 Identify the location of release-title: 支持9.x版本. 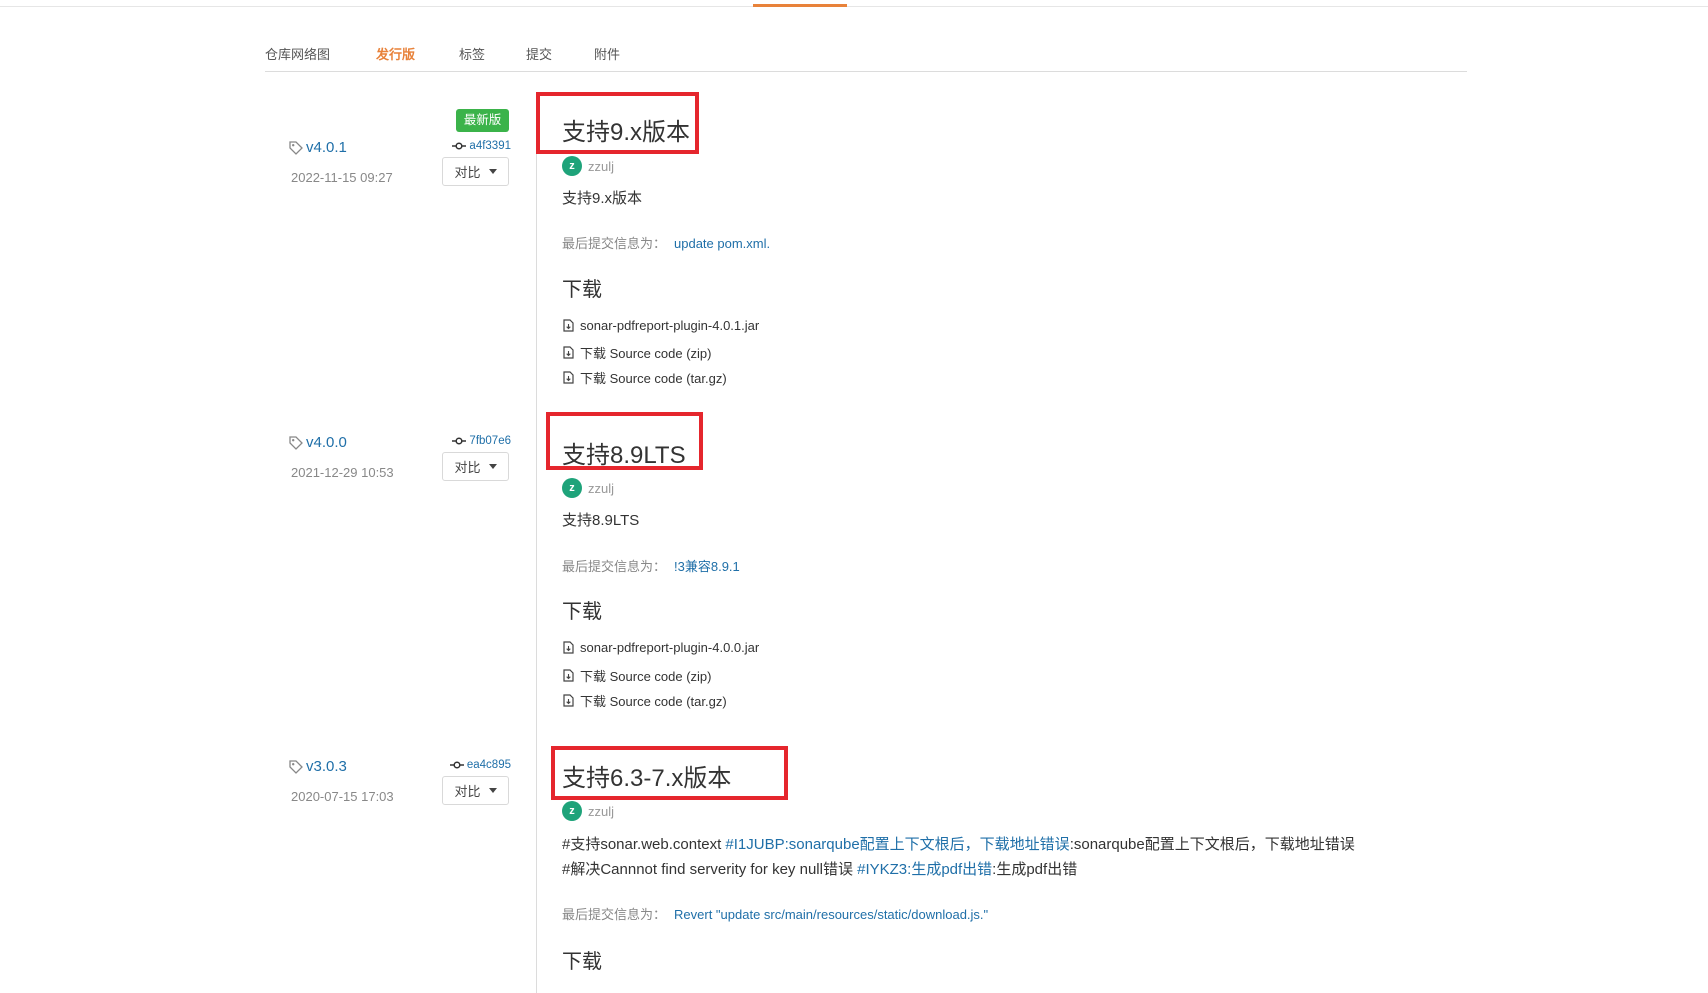
(626, 129).